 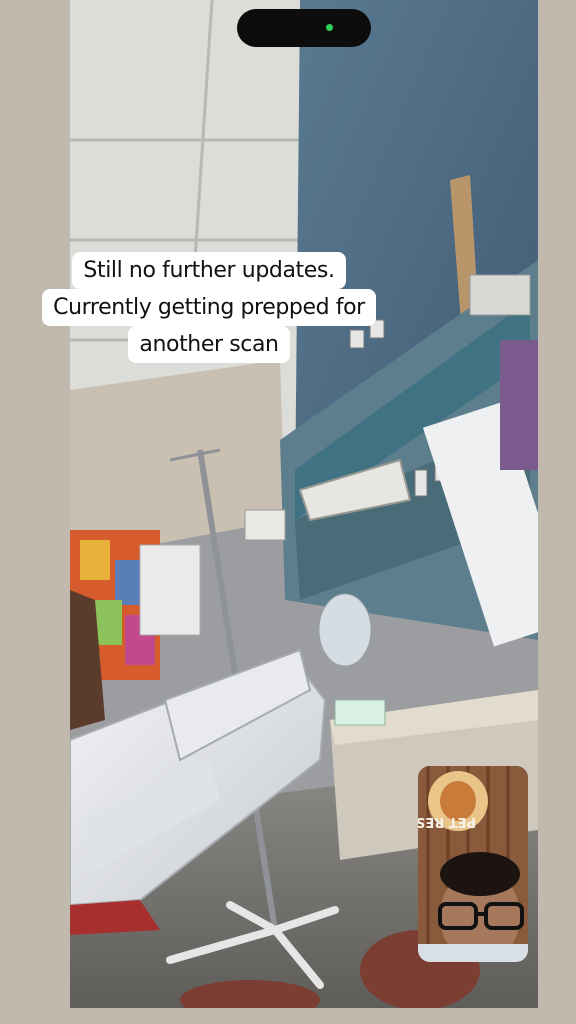 I want to click on caption-line-3: another scan, so click(x=209, y=344).